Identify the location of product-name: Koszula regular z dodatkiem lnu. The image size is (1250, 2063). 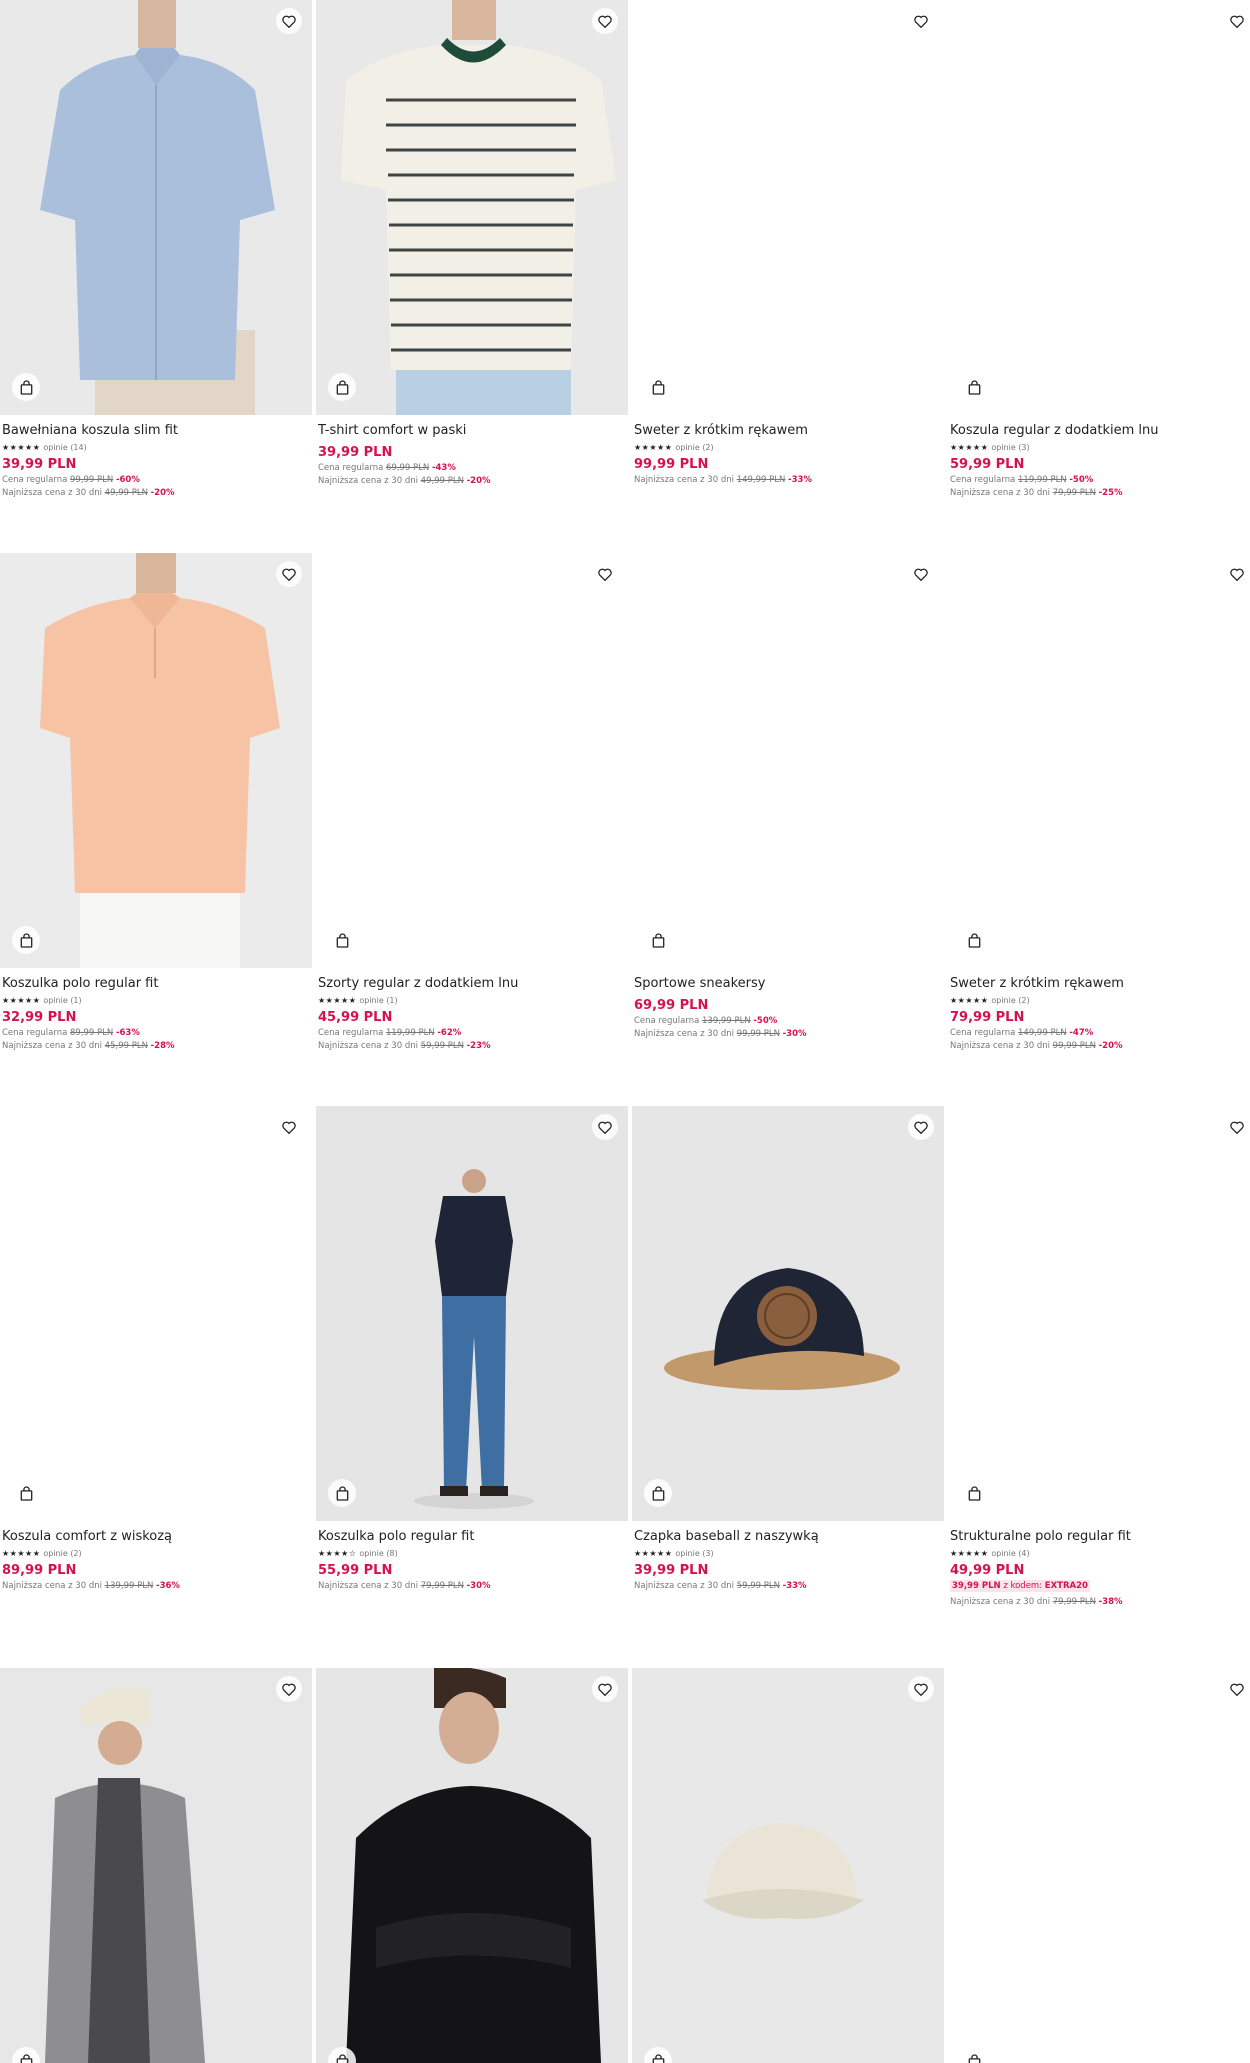
(1100, 430).